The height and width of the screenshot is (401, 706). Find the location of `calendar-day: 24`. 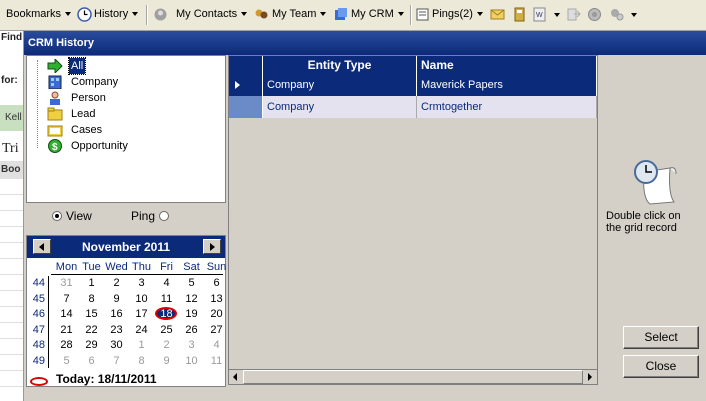

calendar-day: 24 is located at coordinates (141, 330).